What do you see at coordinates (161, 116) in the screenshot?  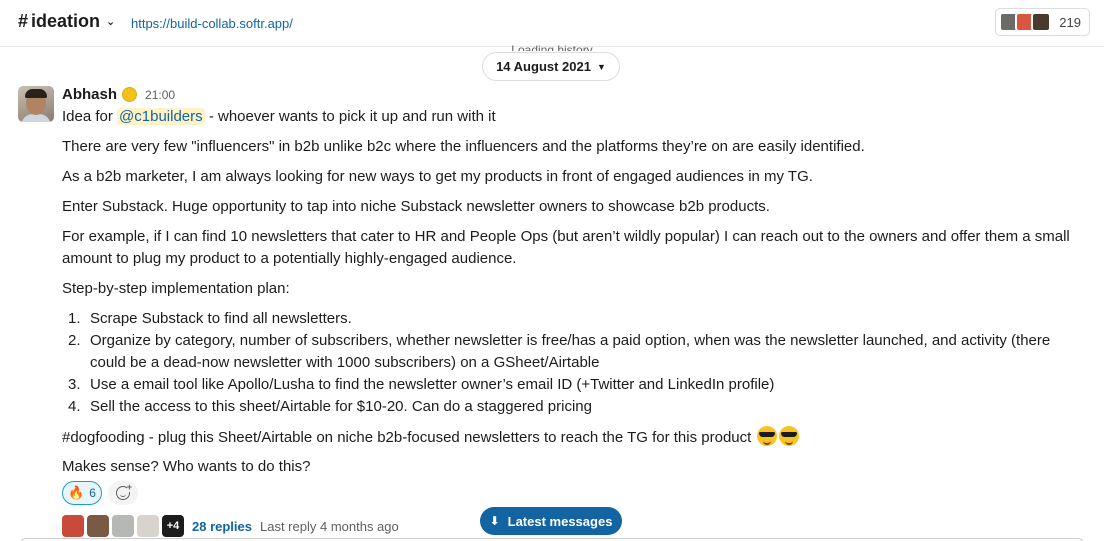 I see `user-group-mention: @c1builders` at bounding box center [161, 116].